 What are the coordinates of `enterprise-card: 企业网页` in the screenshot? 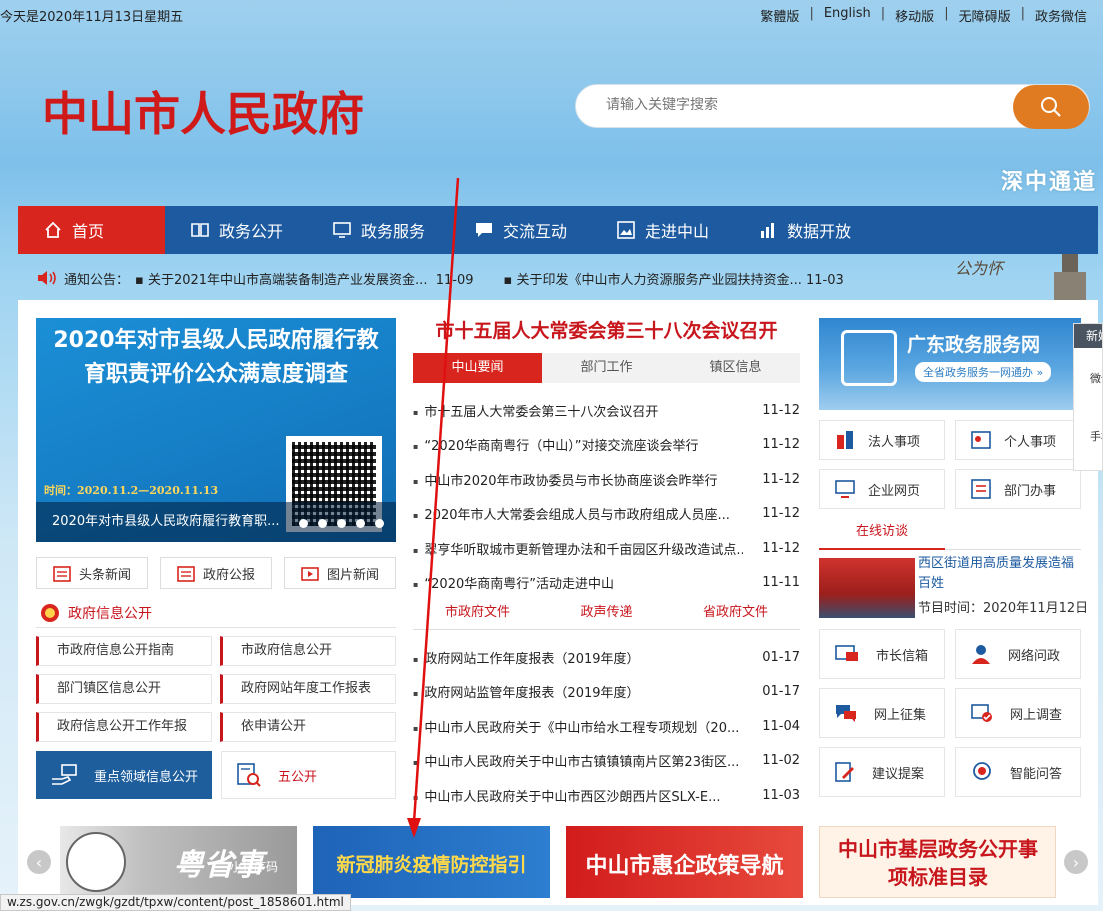 It's located at (882, 489).